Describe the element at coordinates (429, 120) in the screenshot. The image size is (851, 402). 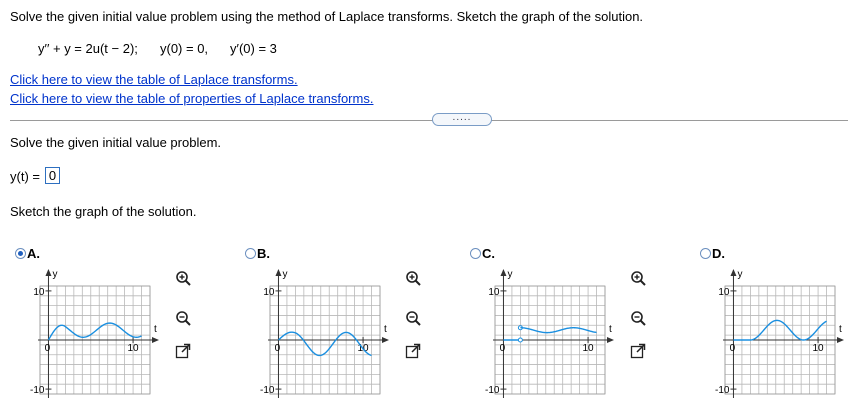
I see `section-divider` at that location.